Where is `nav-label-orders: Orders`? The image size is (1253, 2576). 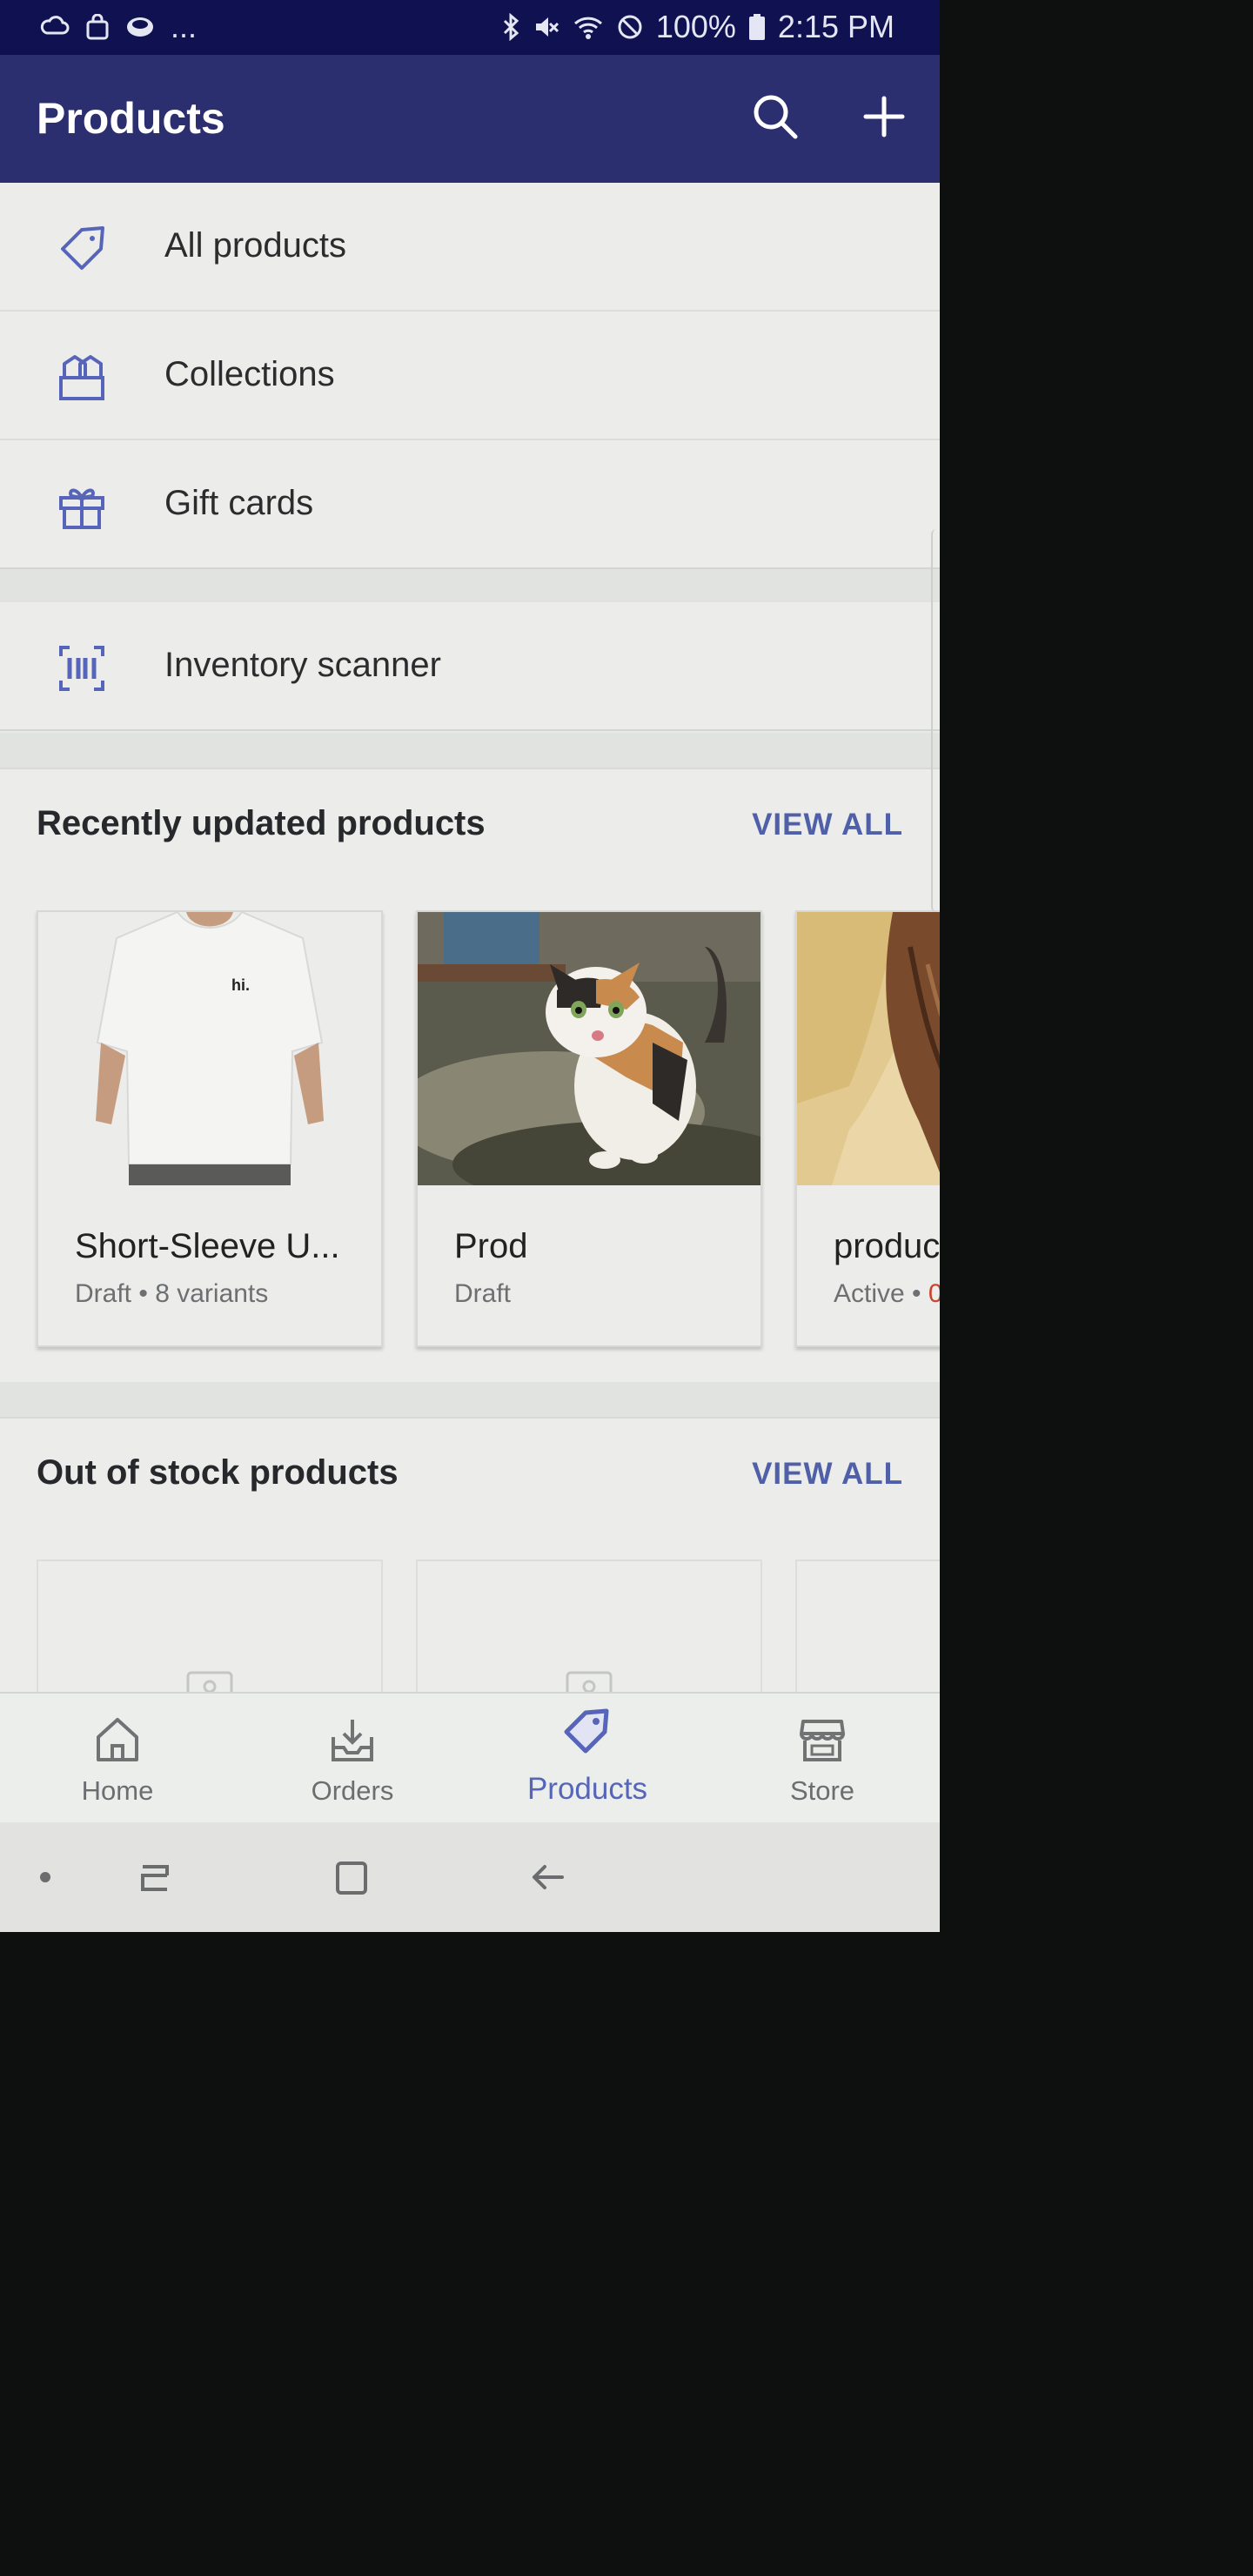 nav-label-orders: Orders is located at coordinates (352, 1790).